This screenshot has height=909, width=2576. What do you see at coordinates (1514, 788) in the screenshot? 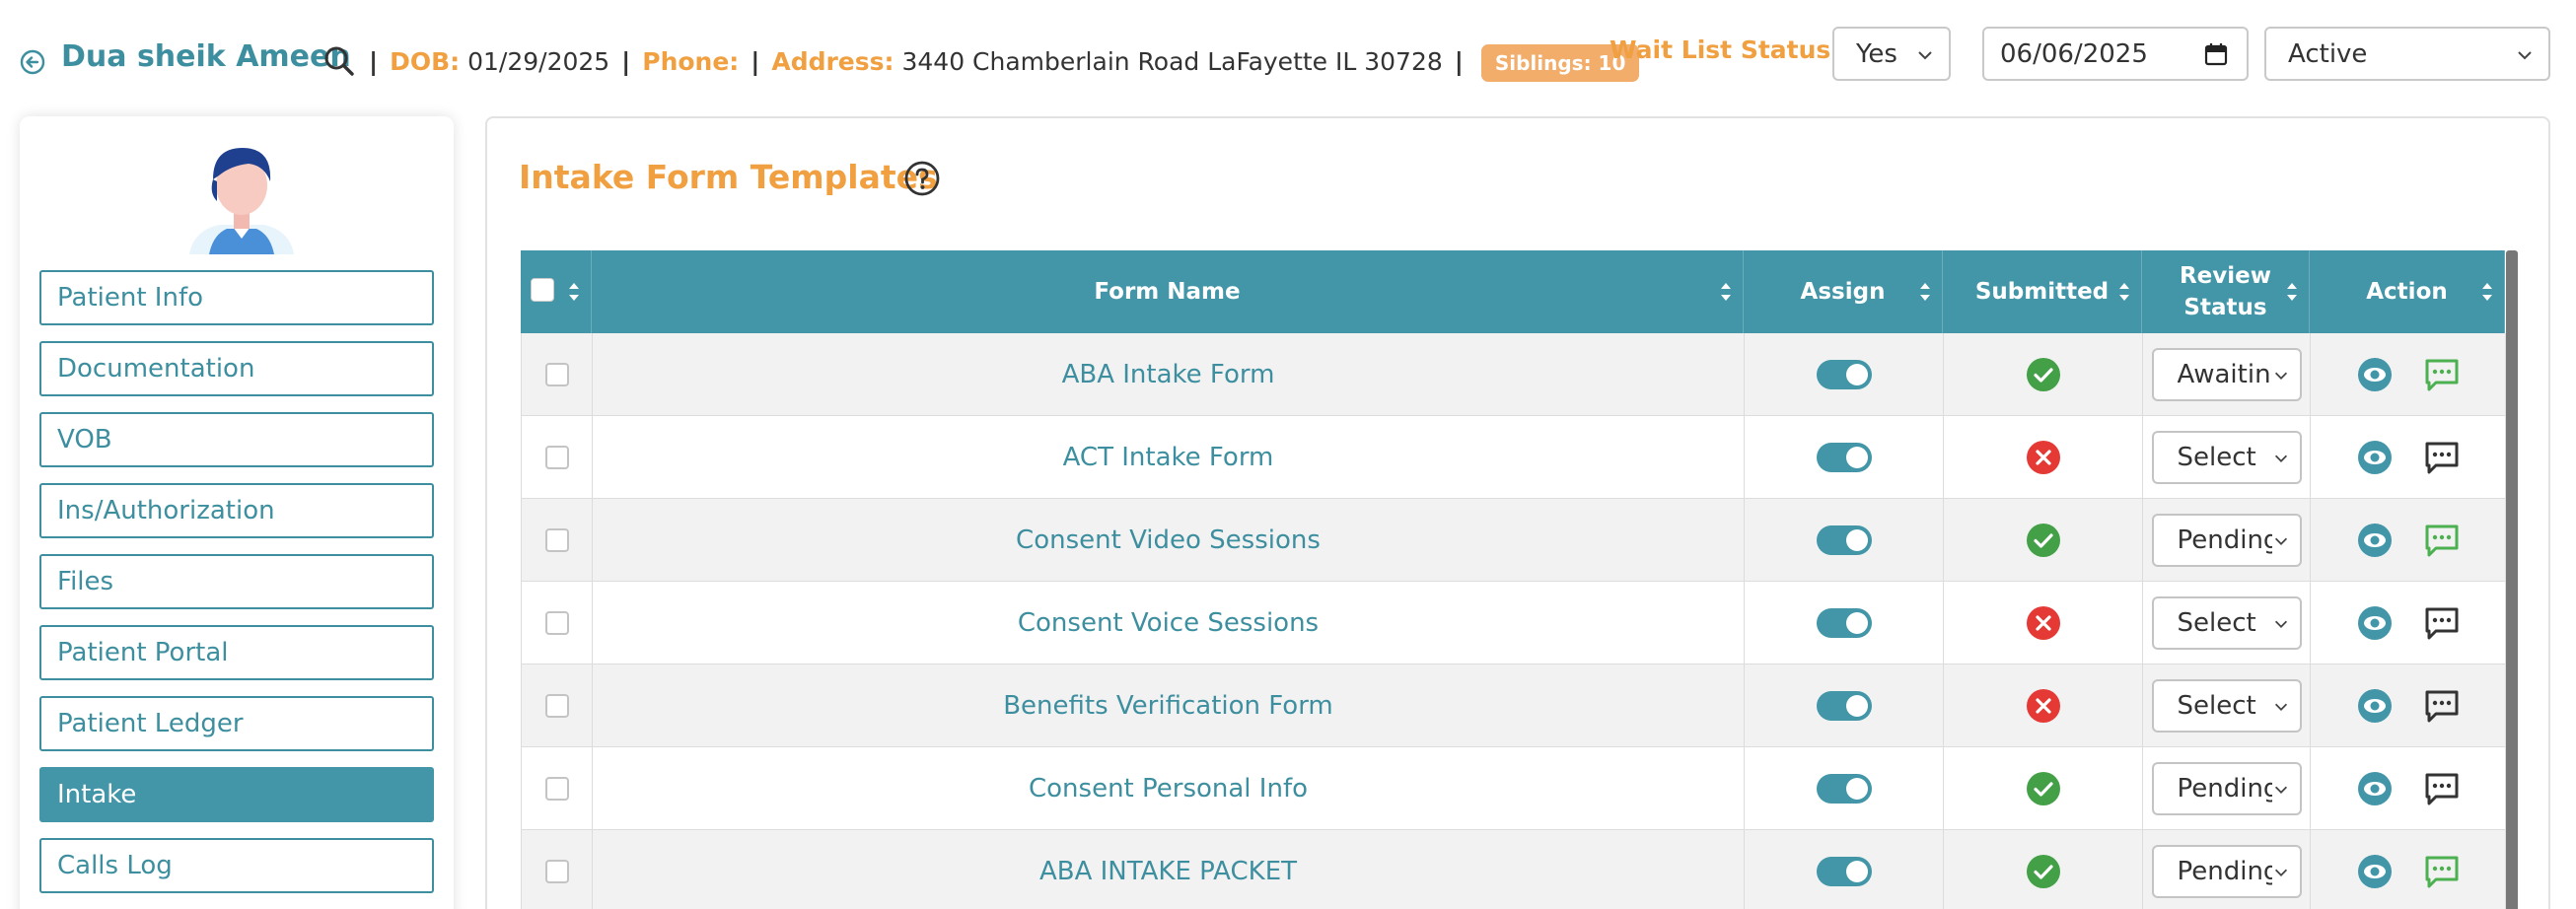
I see `table-row: Consent Personal Info Pending` at bounding box center [1514, 788].